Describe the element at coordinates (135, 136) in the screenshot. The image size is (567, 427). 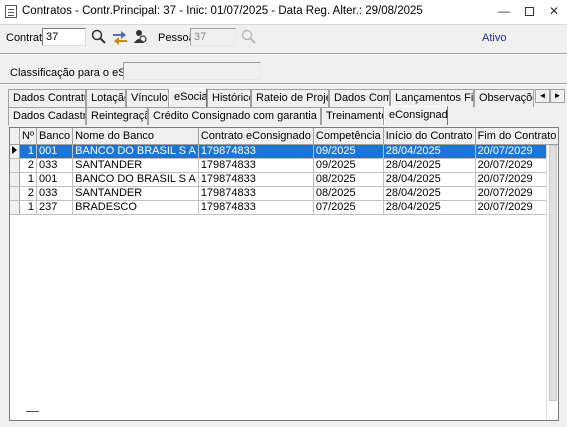
I see `column-header: Nome do Banco` at that location.